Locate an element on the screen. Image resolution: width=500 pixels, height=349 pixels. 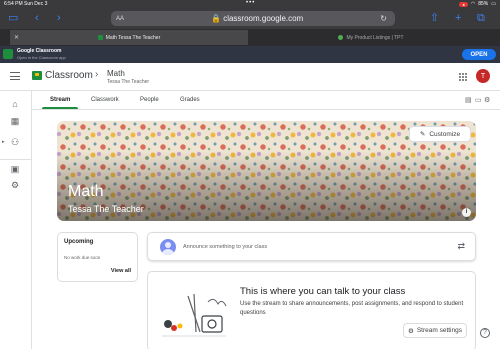
rail-divider is located at coordinates (16, 159).